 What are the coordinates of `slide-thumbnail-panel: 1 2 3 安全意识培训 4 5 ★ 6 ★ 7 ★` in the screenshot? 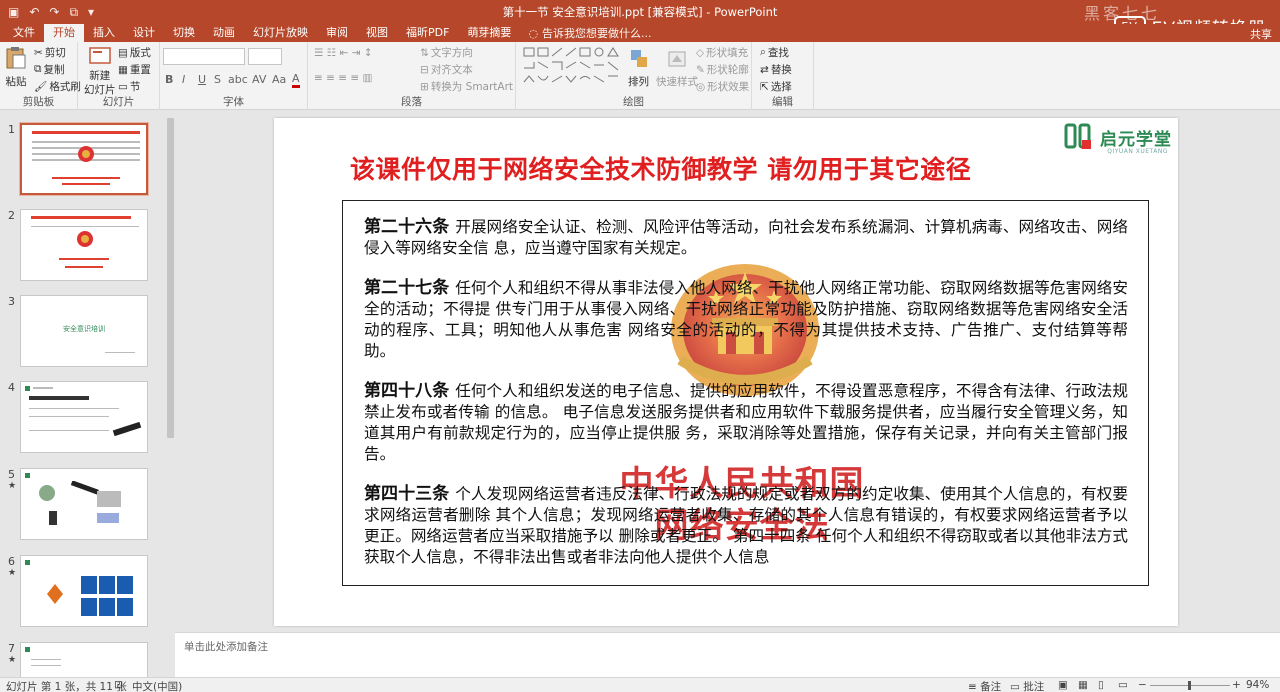 It's located at (82, 394).